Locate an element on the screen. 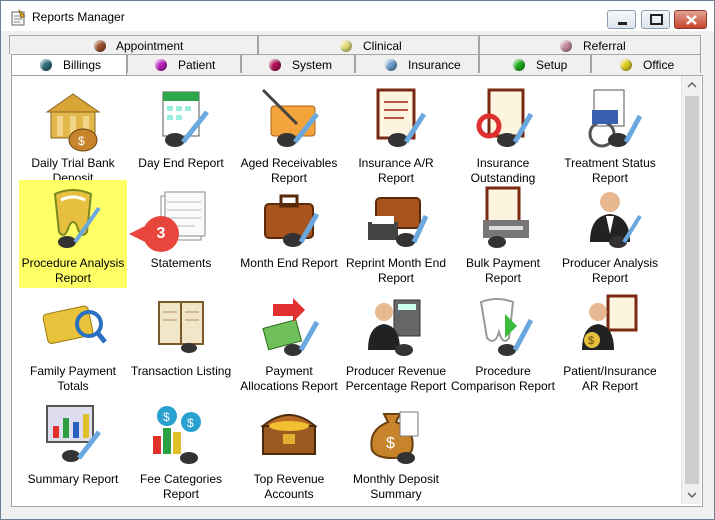 The image size is (715, 520). maximize-icon is located at coordinates (656, 19).